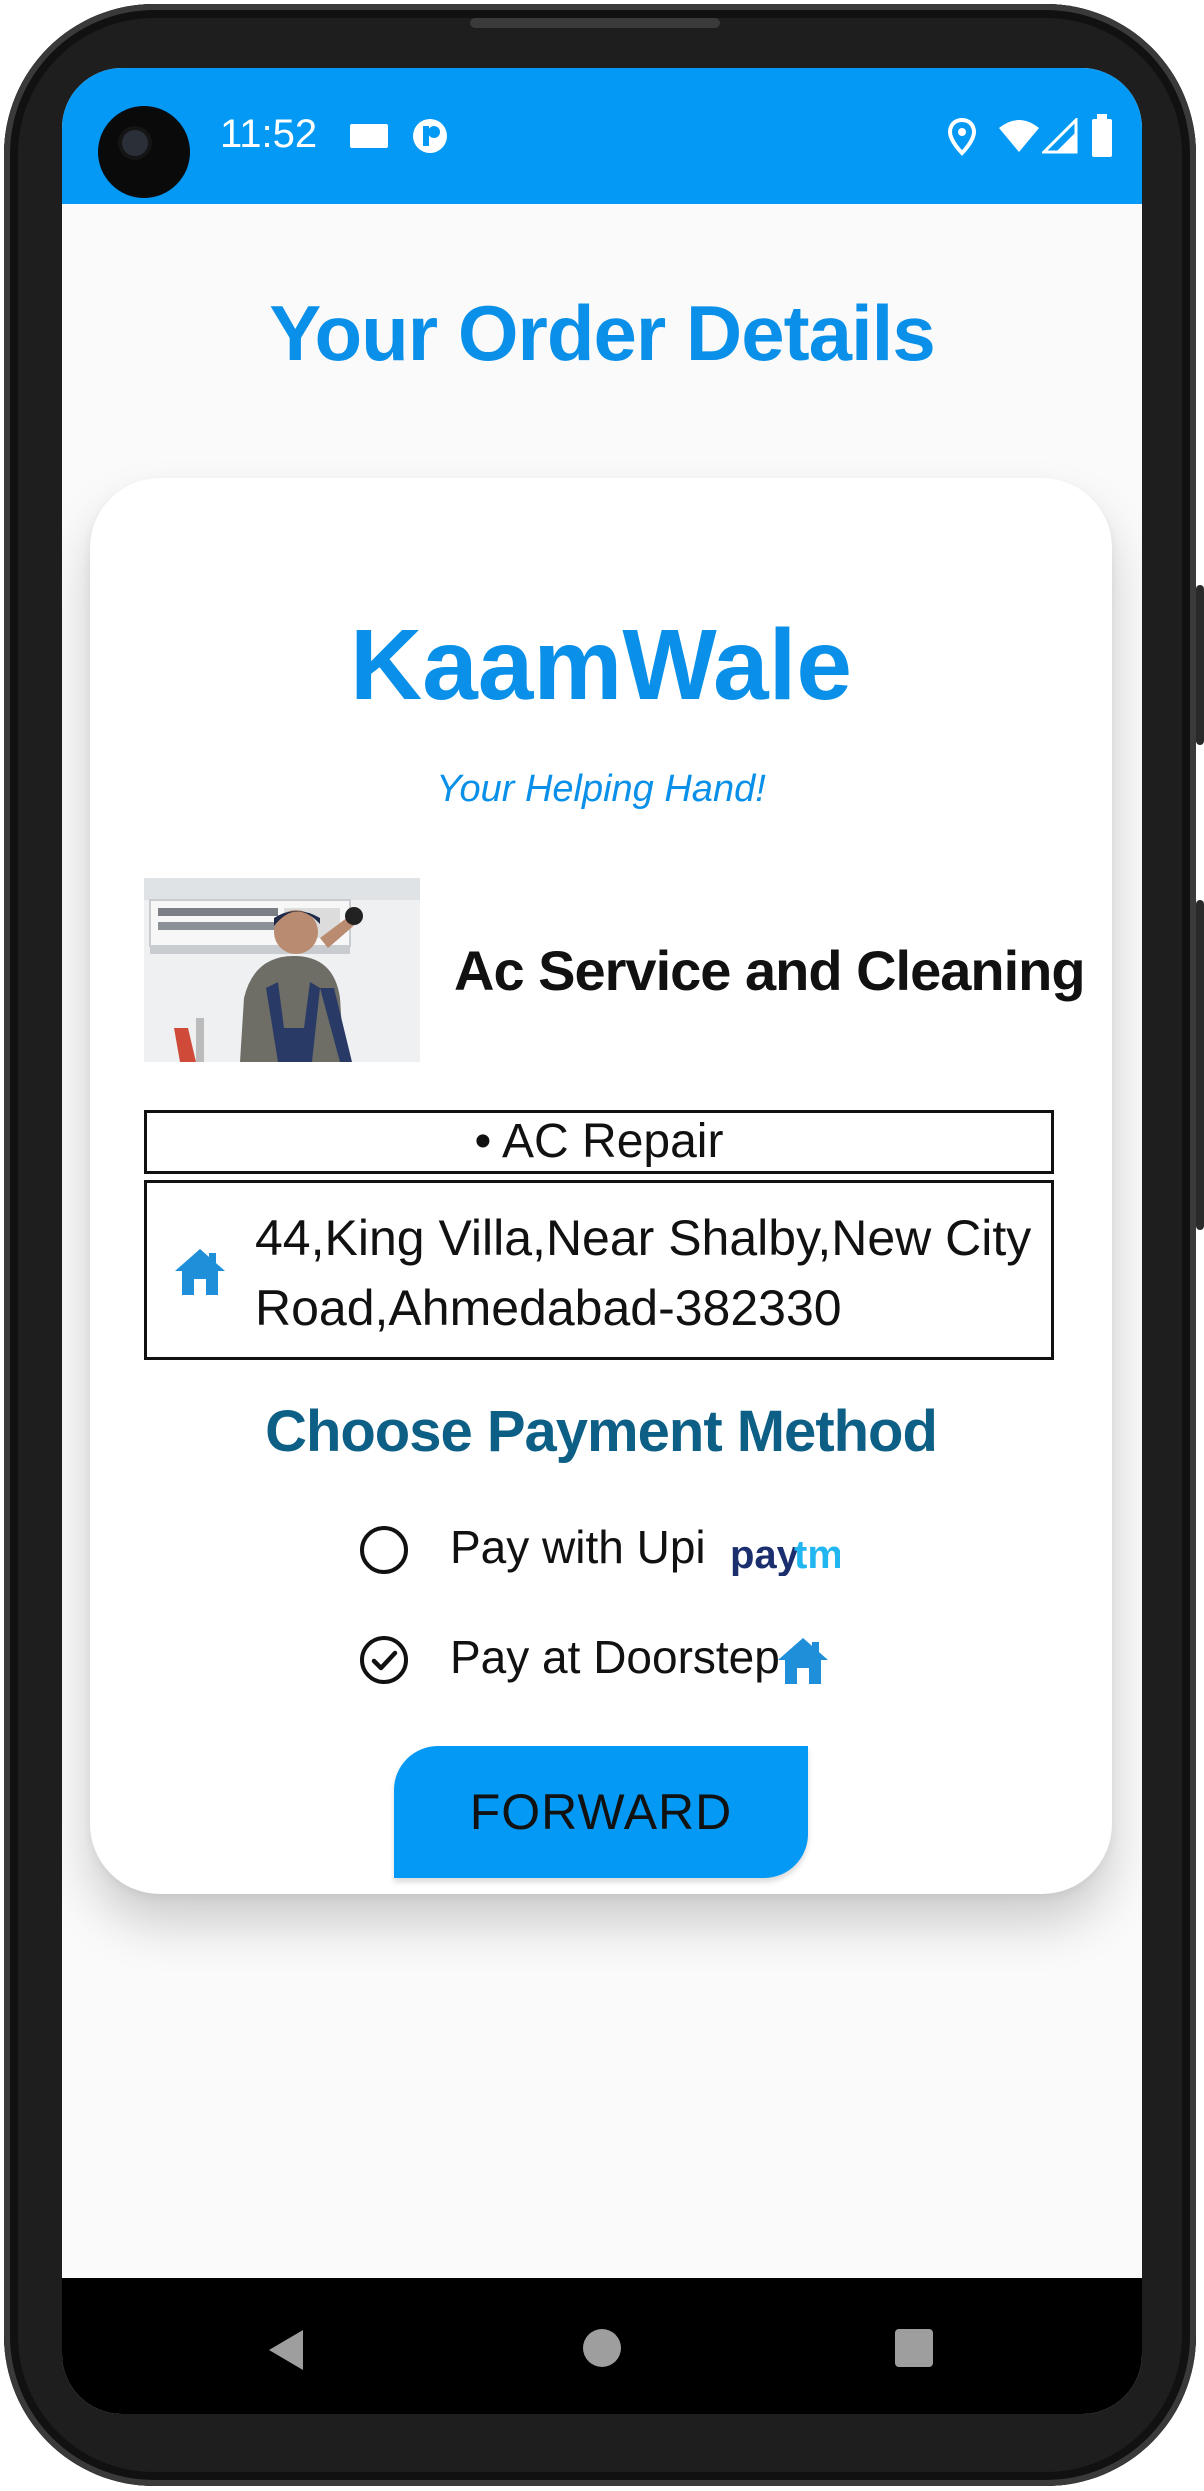 The width and height of the screenshot is (1204, 2491). Describe the element at coordinates (601, 665) in the screenshot. I see `brand-name: KaamWale` at that location.